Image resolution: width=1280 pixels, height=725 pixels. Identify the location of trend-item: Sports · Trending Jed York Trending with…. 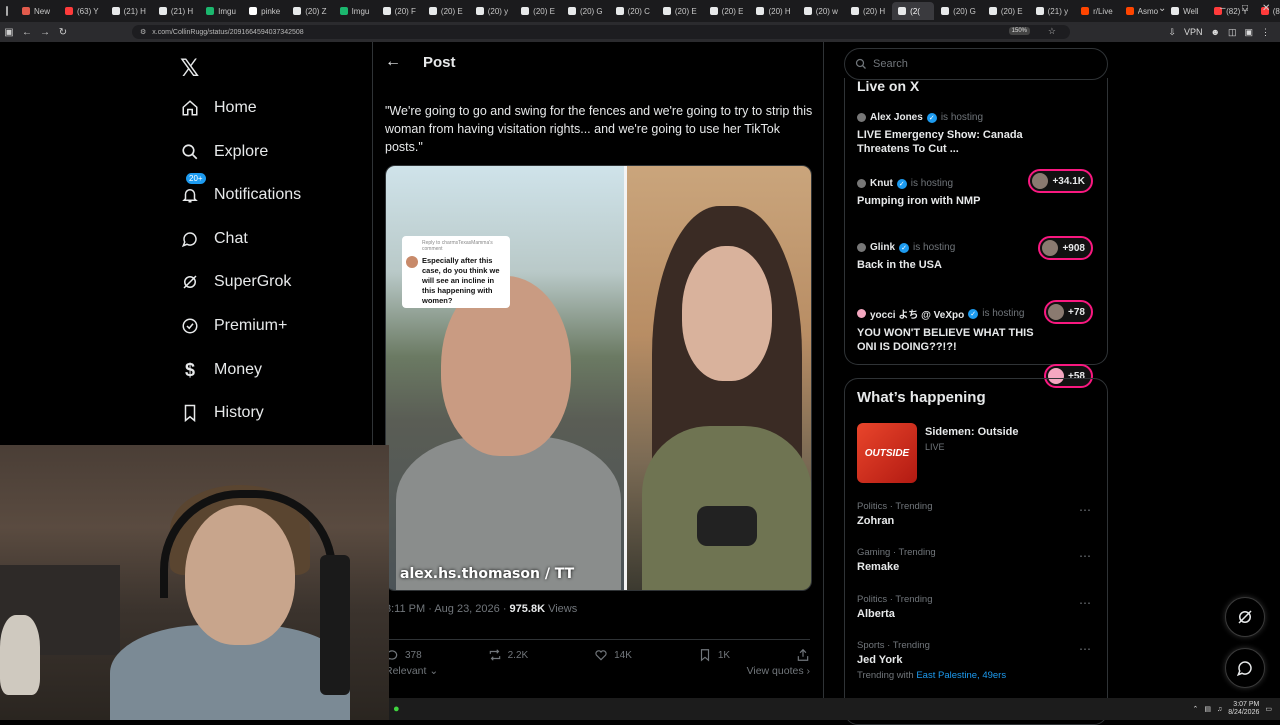
(977, 660).